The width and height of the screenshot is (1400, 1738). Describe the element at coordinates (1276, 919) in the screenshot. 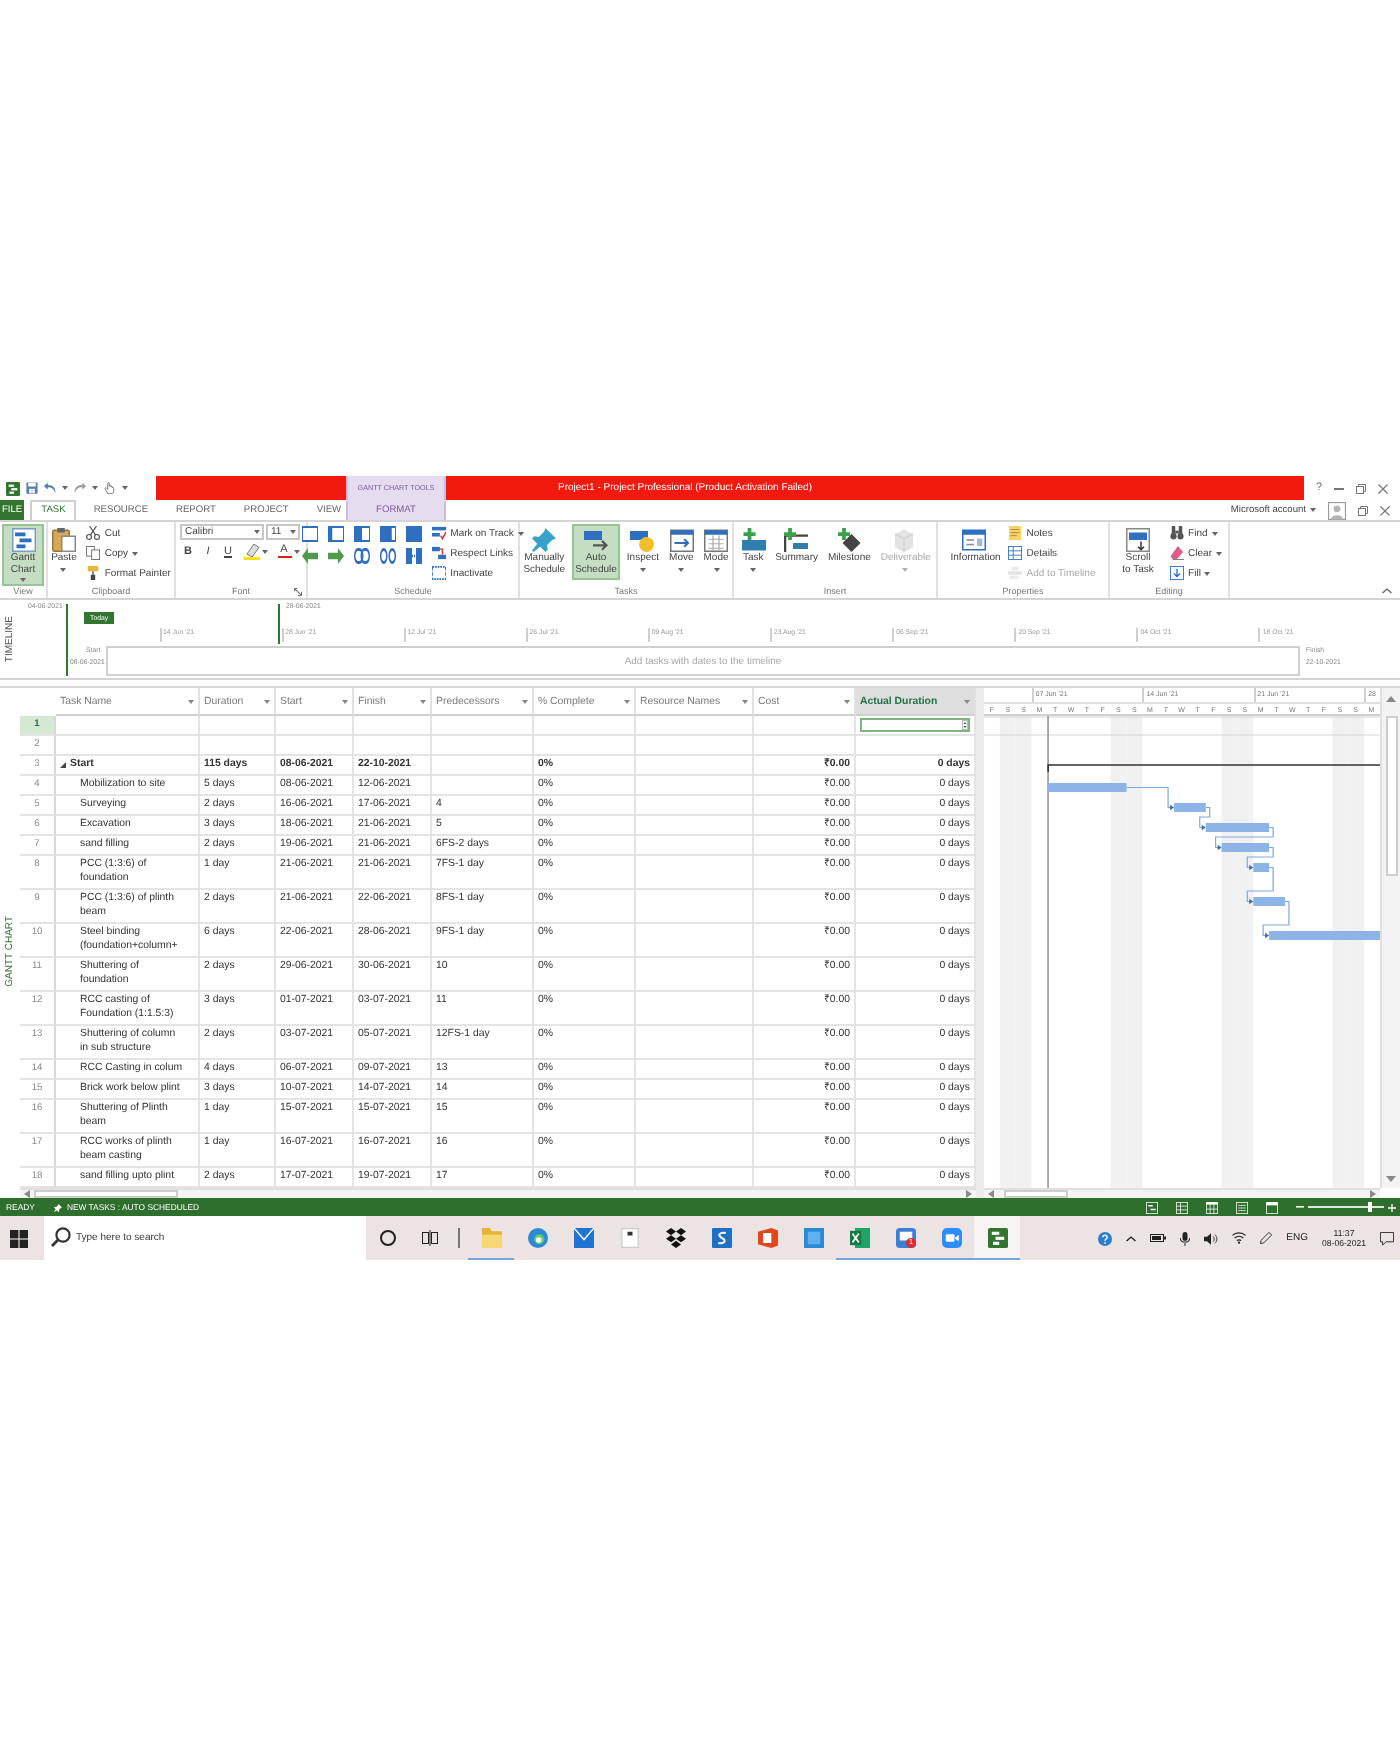

I see `dependency-link` at that location.